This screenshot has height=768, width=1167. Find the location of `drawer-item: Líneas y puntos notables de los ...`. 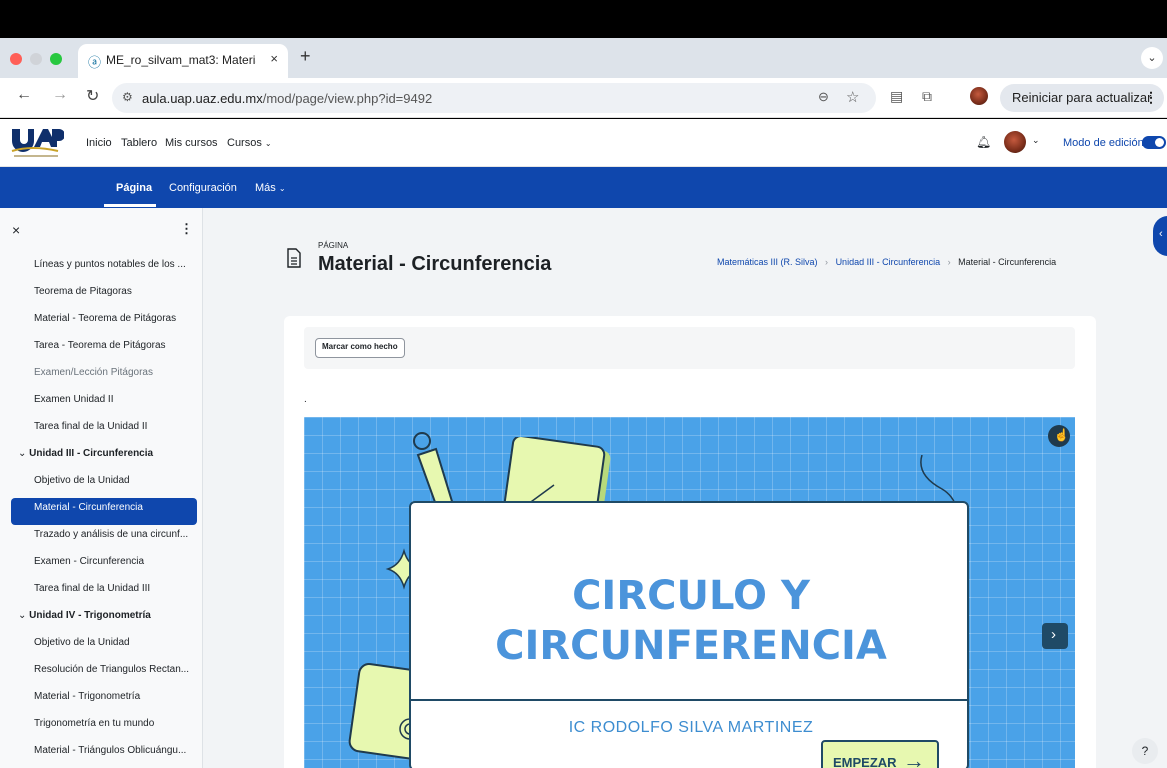

drawer-item: Líneas y puntos notables de los ... is located at coordinates (110, 264).